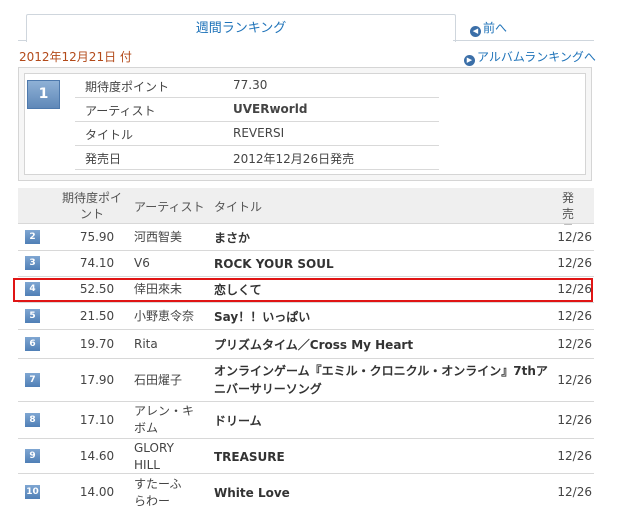 This screenshot has height=510, width=637. Describe the element at coordinates (109, 135) in the screenshot. I see `top-title-label: タイトル` at that location.